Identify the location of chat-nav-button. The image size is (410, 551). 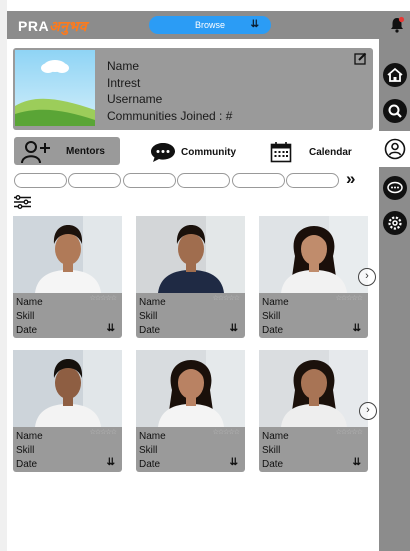
(395, 188).